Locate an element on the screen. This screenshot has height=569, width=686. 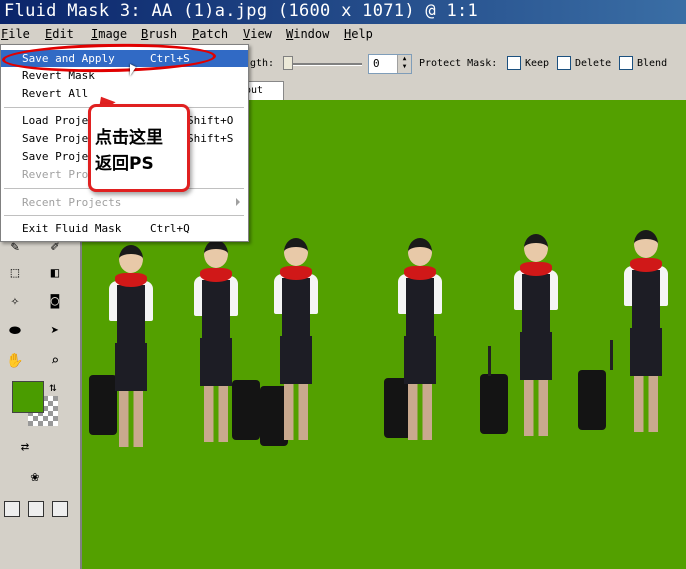
menu-image: Image is located at coordinates (109, 34).